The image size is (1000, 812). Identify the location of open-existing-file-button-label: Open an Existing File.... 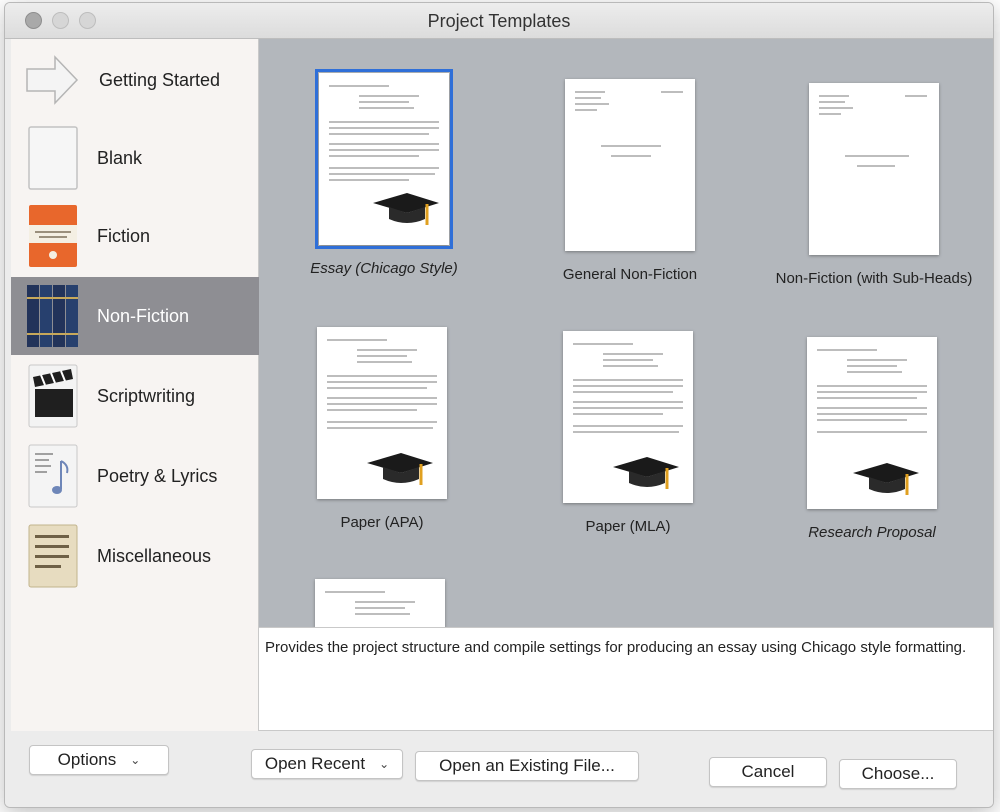
(527, 765).